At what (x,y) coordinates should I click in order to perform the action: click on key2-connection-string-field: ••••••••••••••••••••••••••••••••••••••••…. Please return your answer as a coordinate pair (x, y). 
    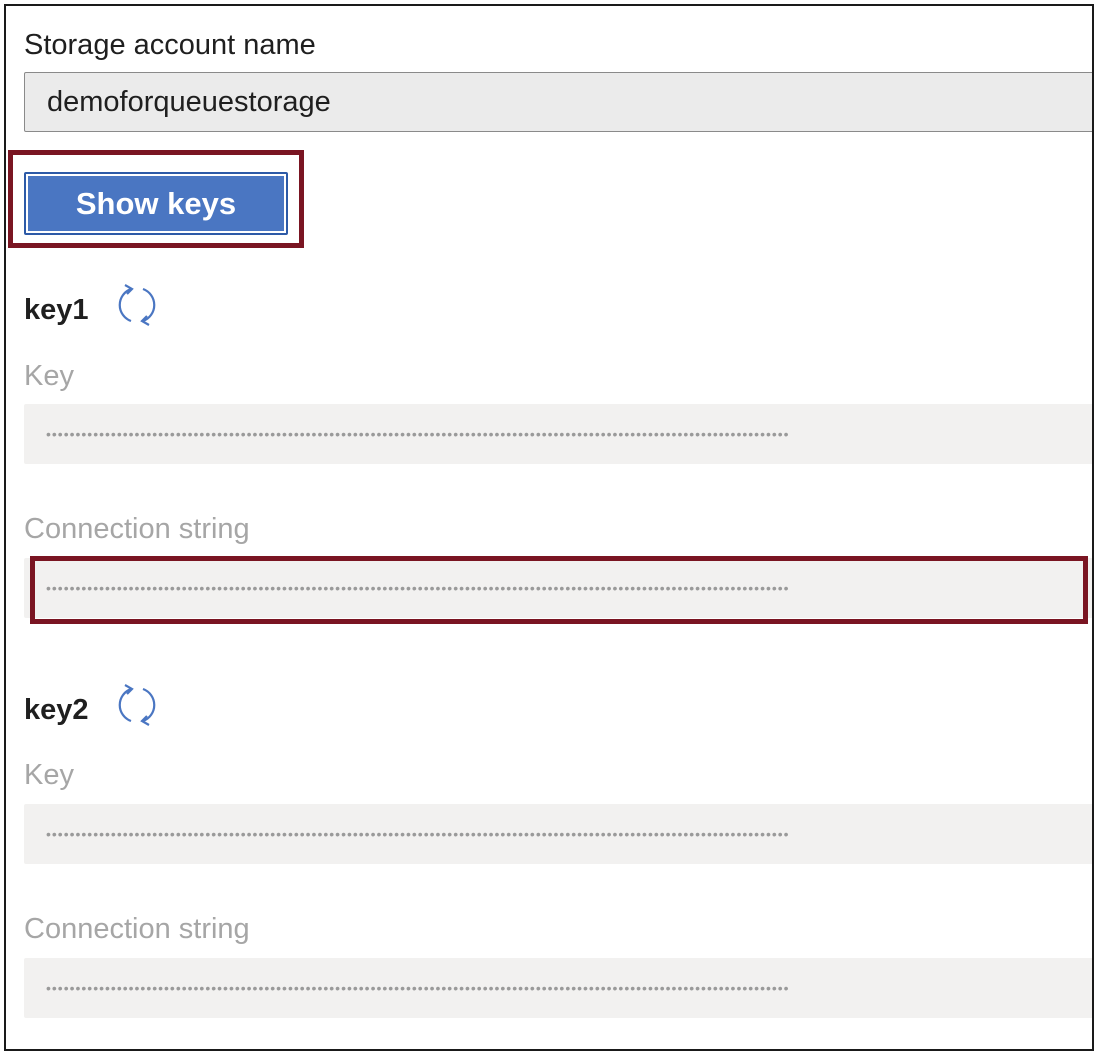
    Looking at the image, I should click on (558, 988).